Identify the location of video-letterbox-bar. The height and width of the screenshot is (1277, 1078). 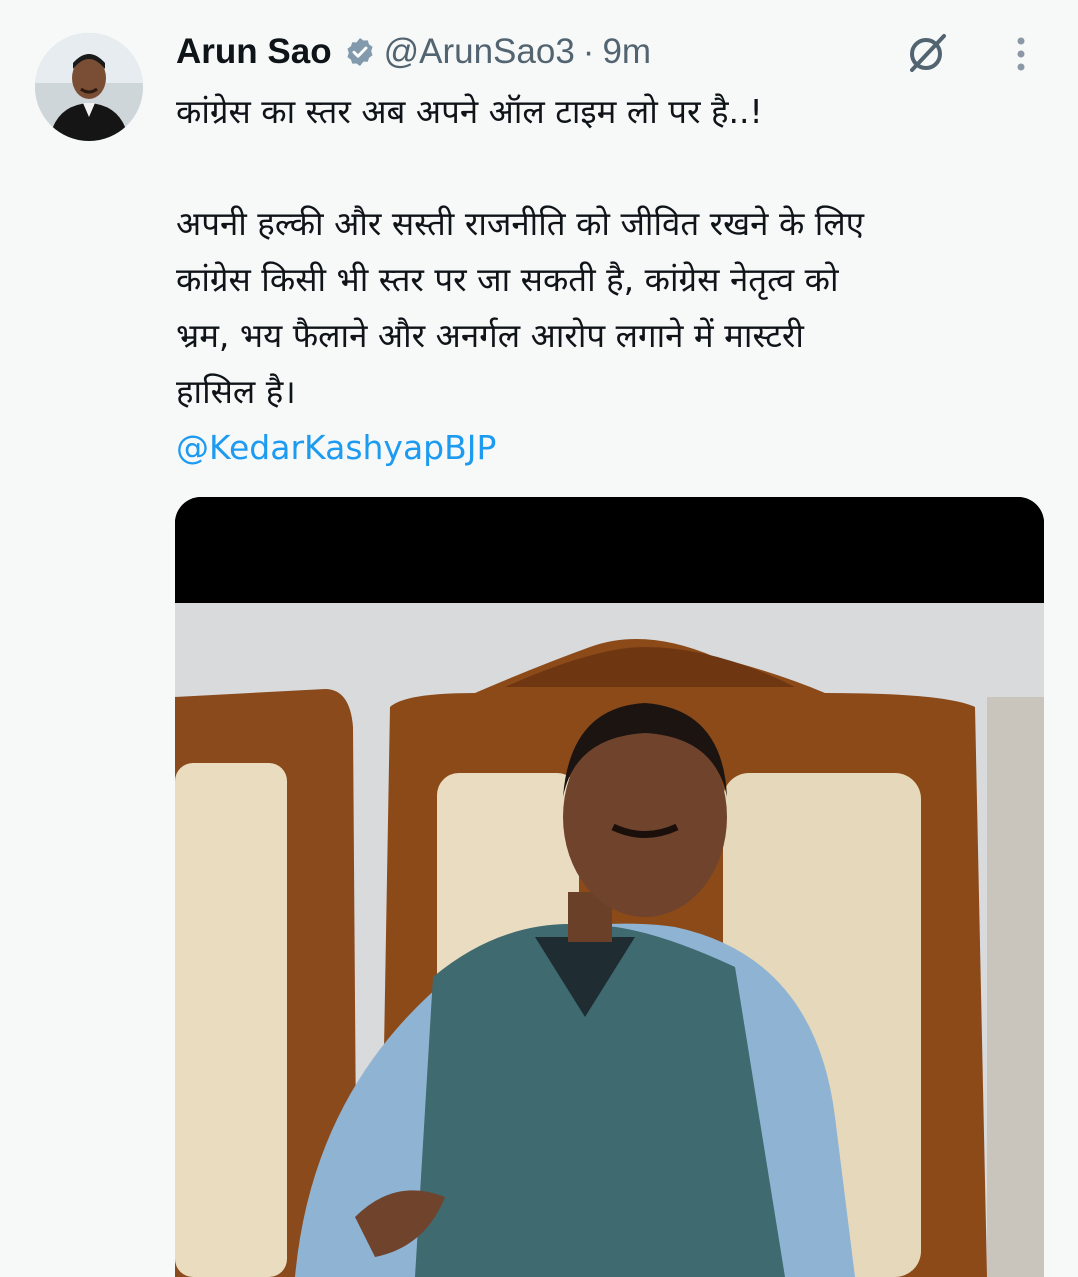
(609, 550).